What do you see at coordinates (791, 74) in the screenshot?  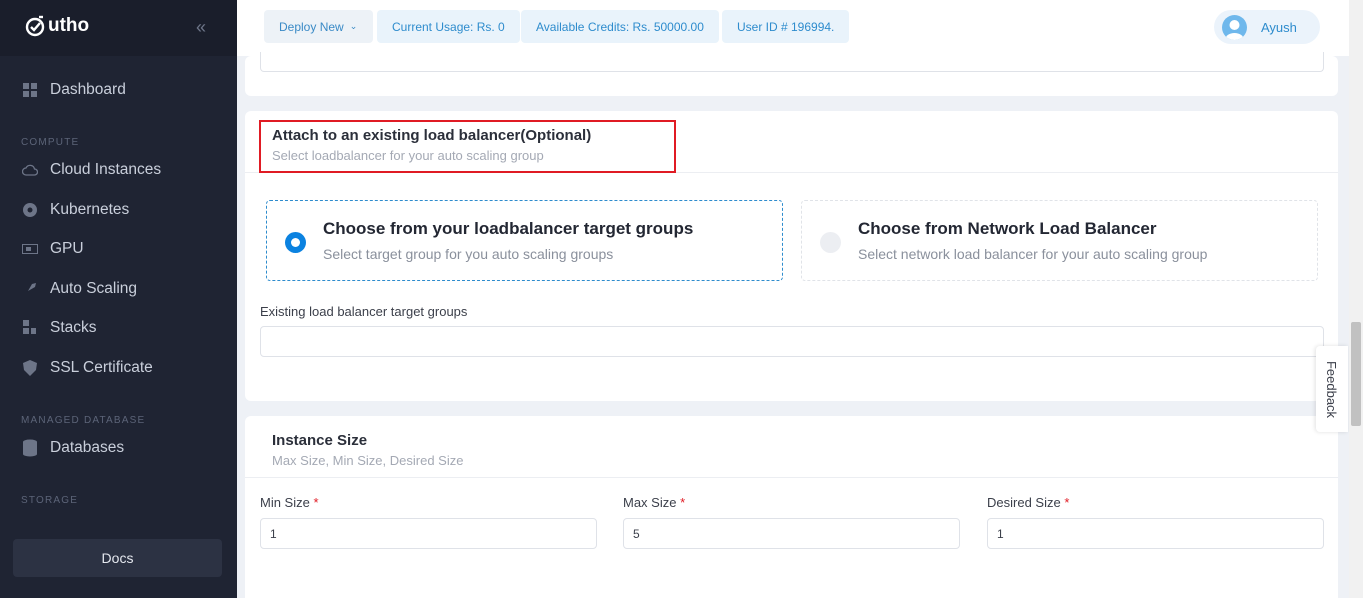 I see `previous-section-card` at bounding box center [791, 74].